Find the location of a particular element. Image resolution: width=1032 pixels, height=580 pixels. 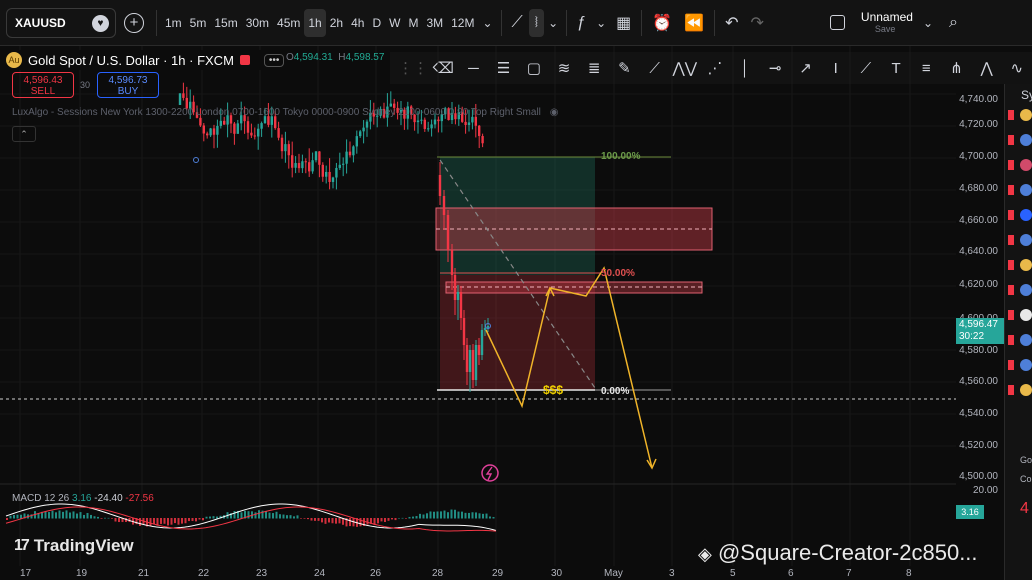

timeframe-w: W is located at coordinates (394, 23).